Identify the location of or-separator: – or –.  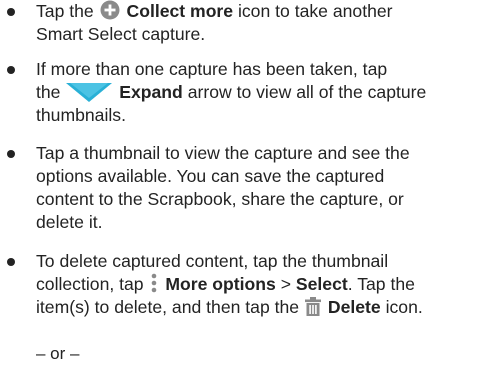
(58, 353).